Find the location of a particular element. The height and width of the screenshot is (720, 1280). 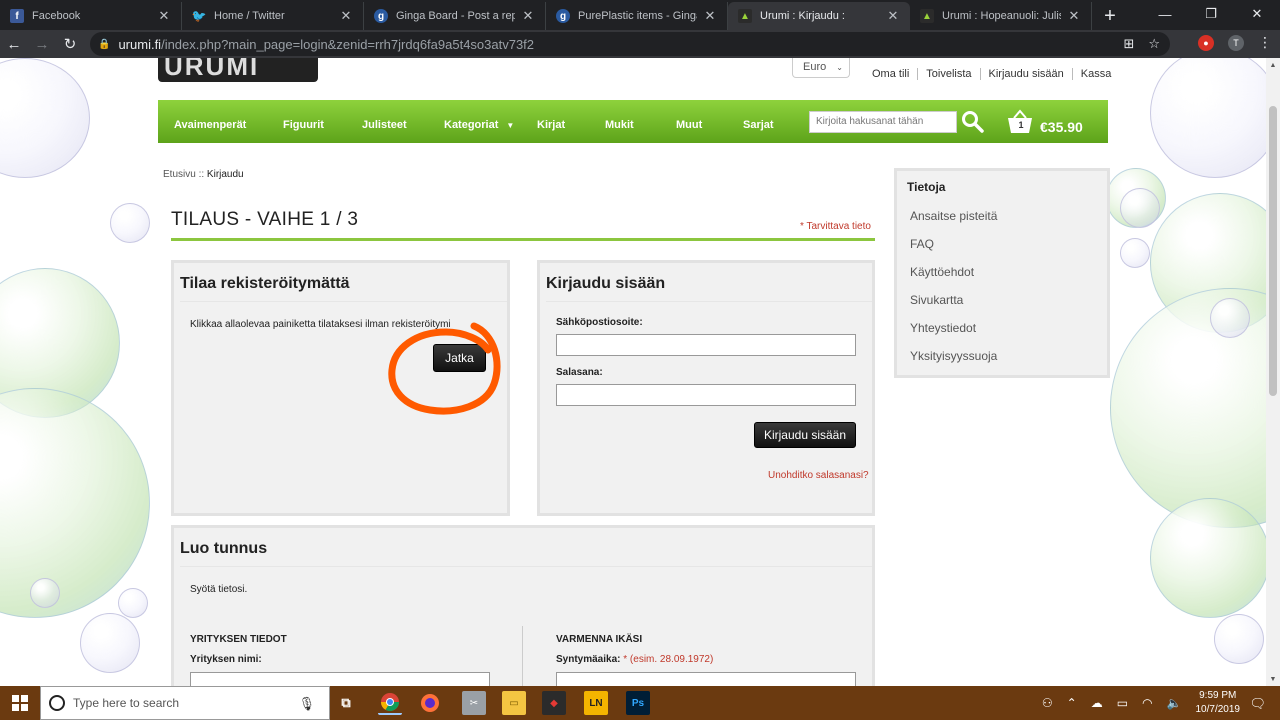

windows-start-icon is located at coordinates (20, 703).